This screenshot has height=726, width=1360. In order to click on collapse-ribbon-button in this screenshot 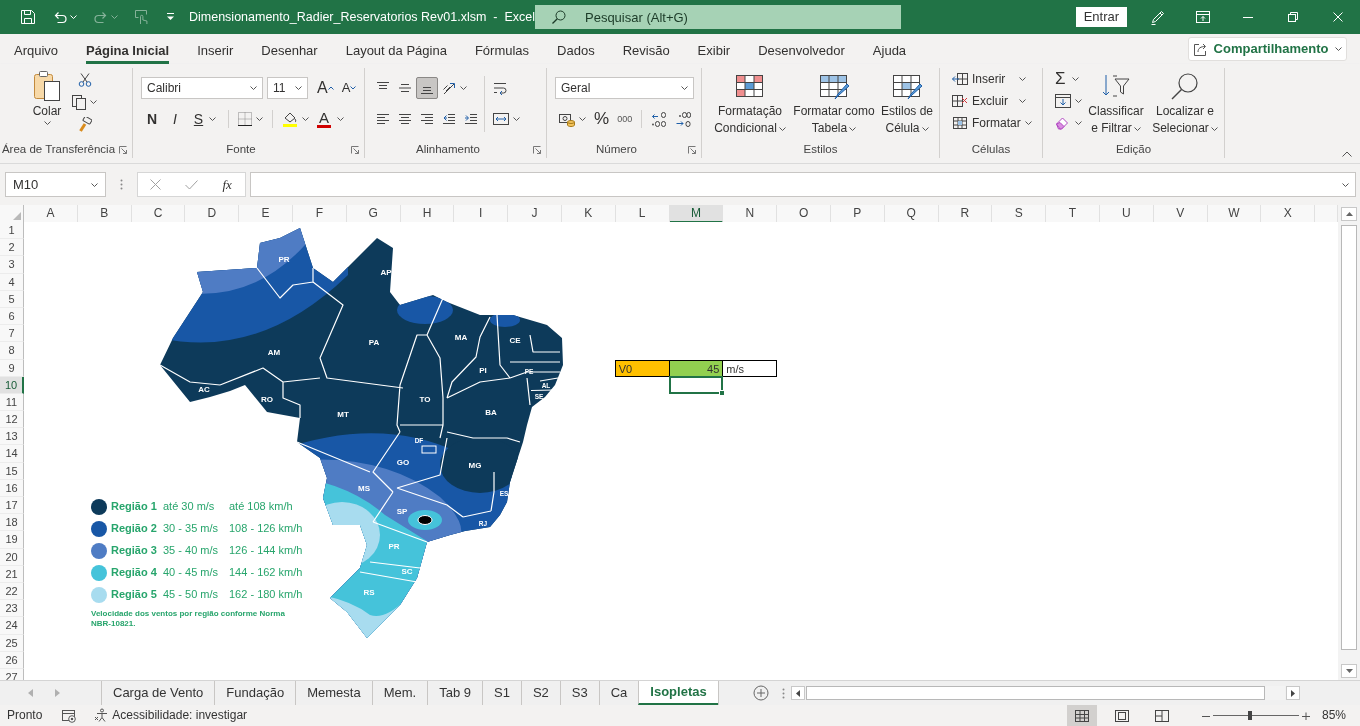, I will do `click(1347, 154)`.